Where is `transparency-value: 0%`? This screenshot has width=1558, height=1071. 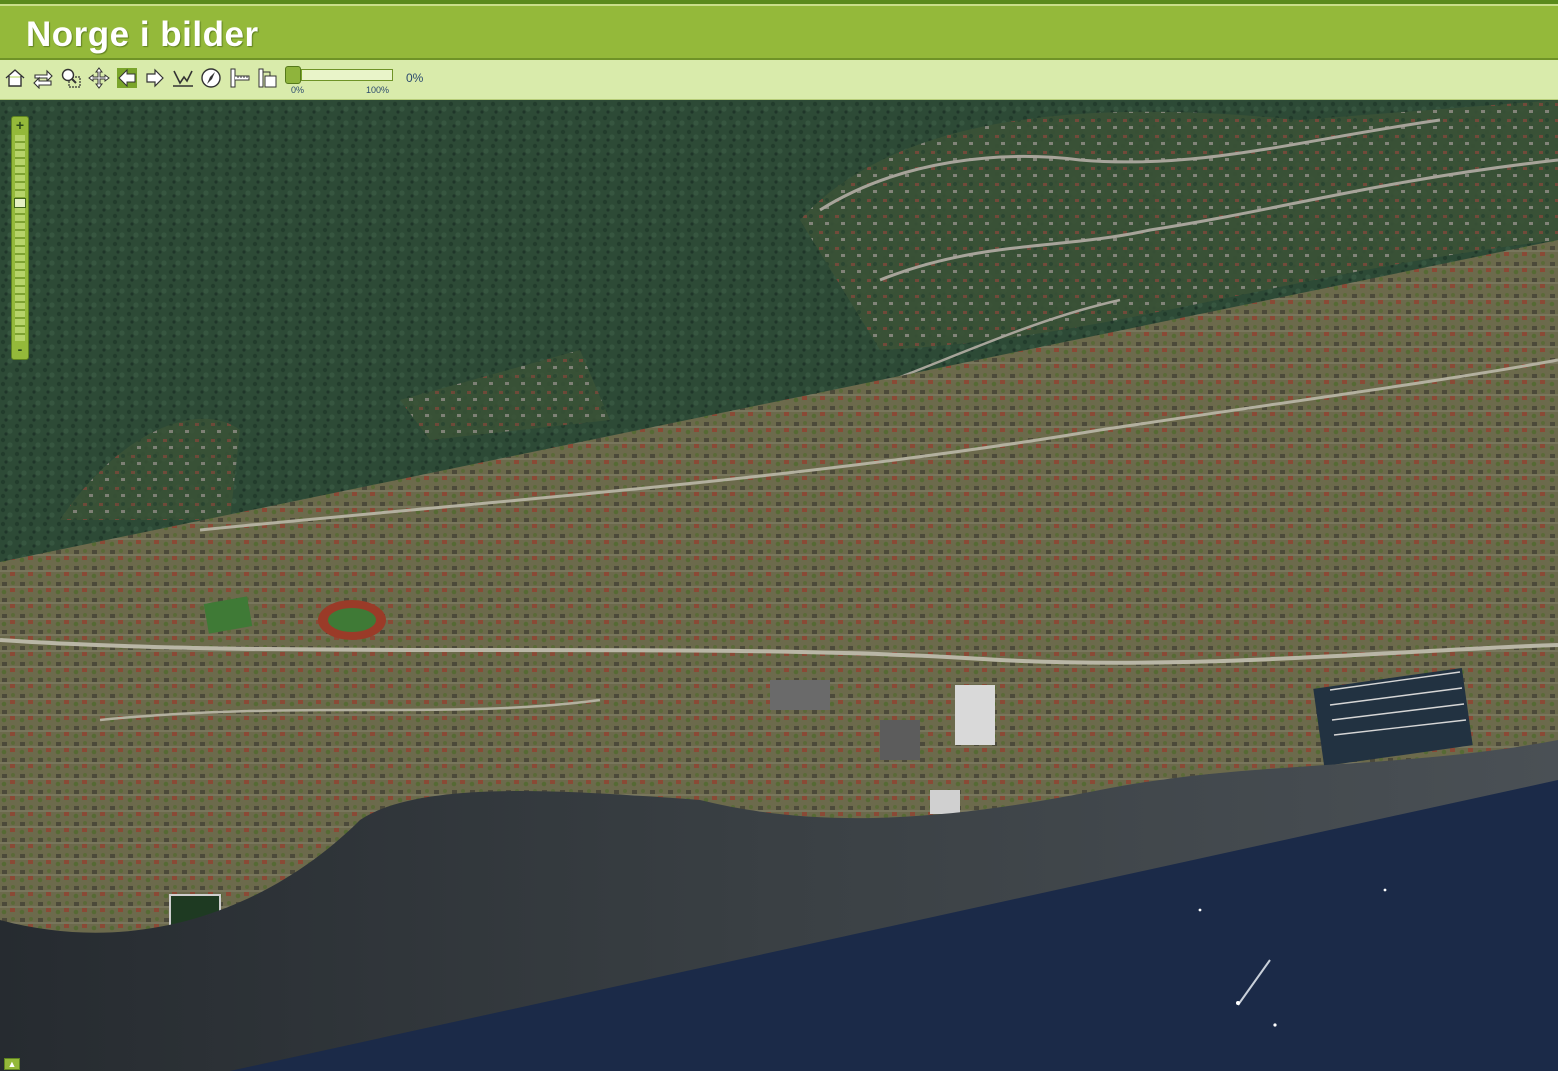 transparency-value: 0% is located at coordinates (415, 78).